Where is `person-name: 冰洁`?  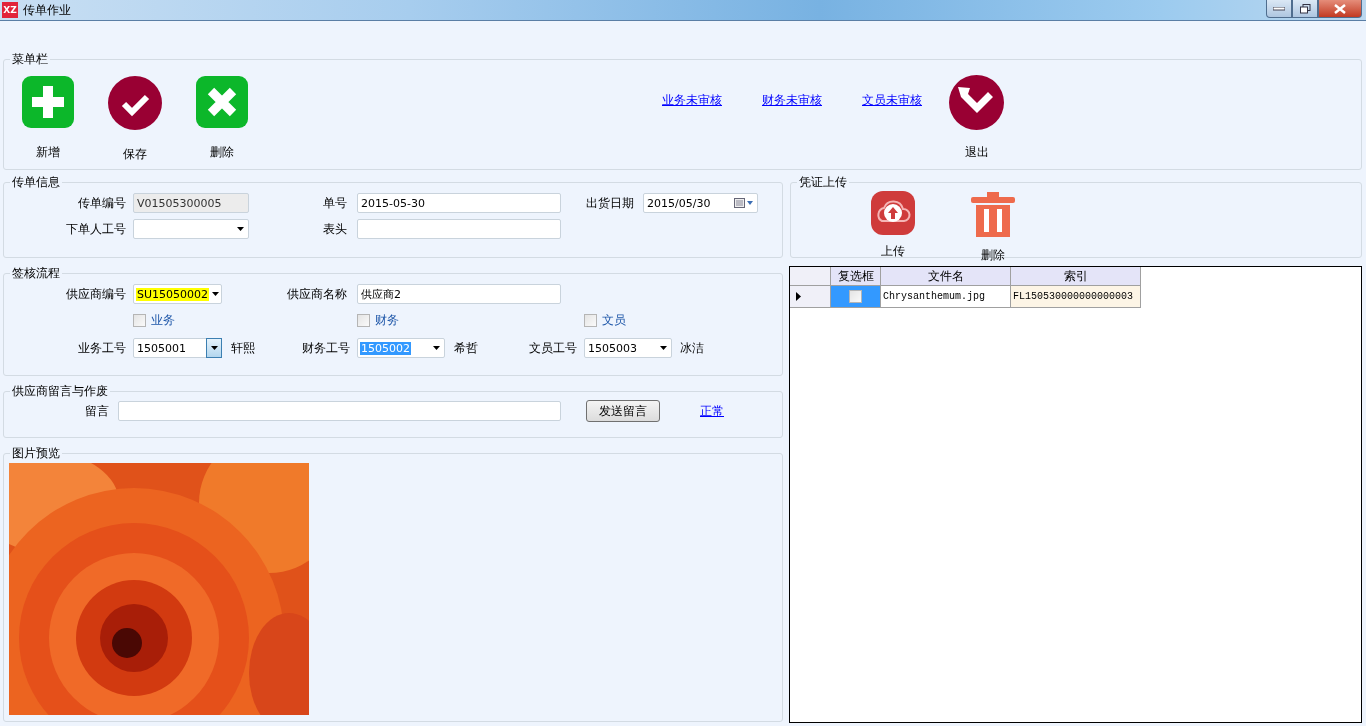
person-name: 冰洁 is located at coordinates (692, 348).